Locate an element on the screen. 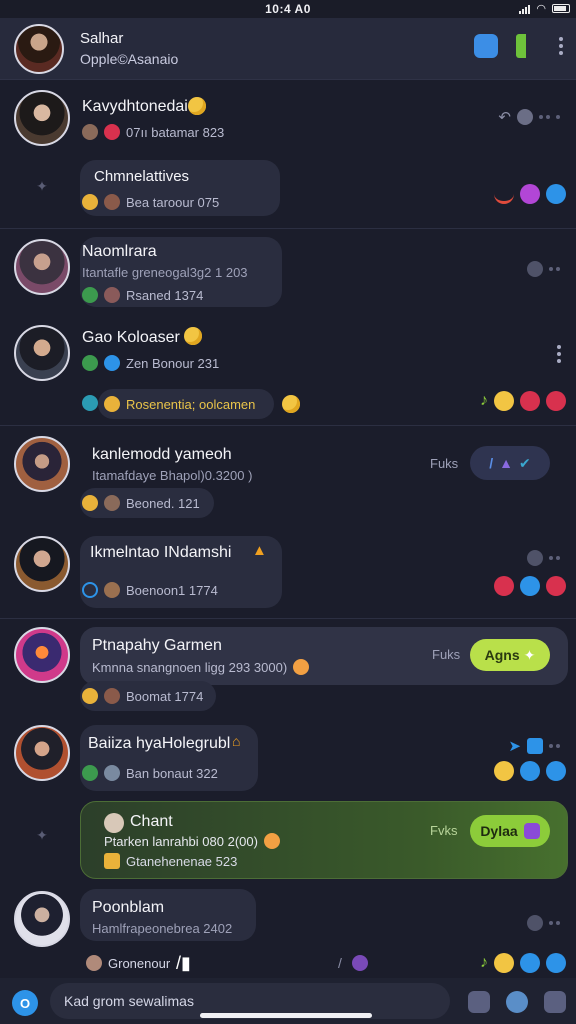  accept-button: Agns ✦ is located at coordinates (510, 655).